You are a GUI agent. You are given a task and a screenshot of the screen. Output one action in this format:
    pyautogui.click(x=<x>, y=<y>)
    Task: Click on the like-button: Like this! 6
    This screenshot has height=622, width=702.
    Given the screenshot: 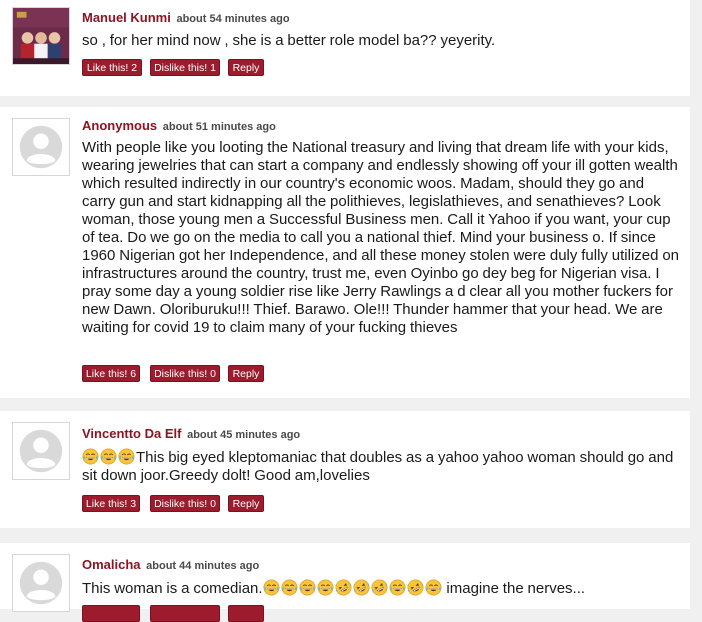 What is the action you would take?
    pyautogui.click(x=111, y=373)
    